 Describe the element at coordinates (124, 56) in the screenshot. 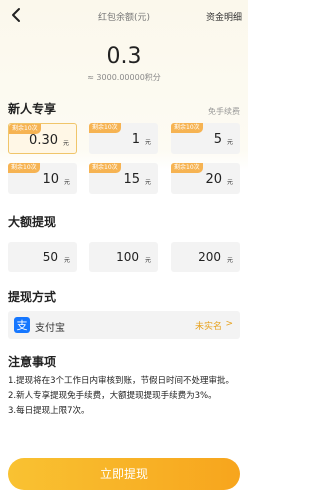

I see `balance-amount: 0.3` at that location.